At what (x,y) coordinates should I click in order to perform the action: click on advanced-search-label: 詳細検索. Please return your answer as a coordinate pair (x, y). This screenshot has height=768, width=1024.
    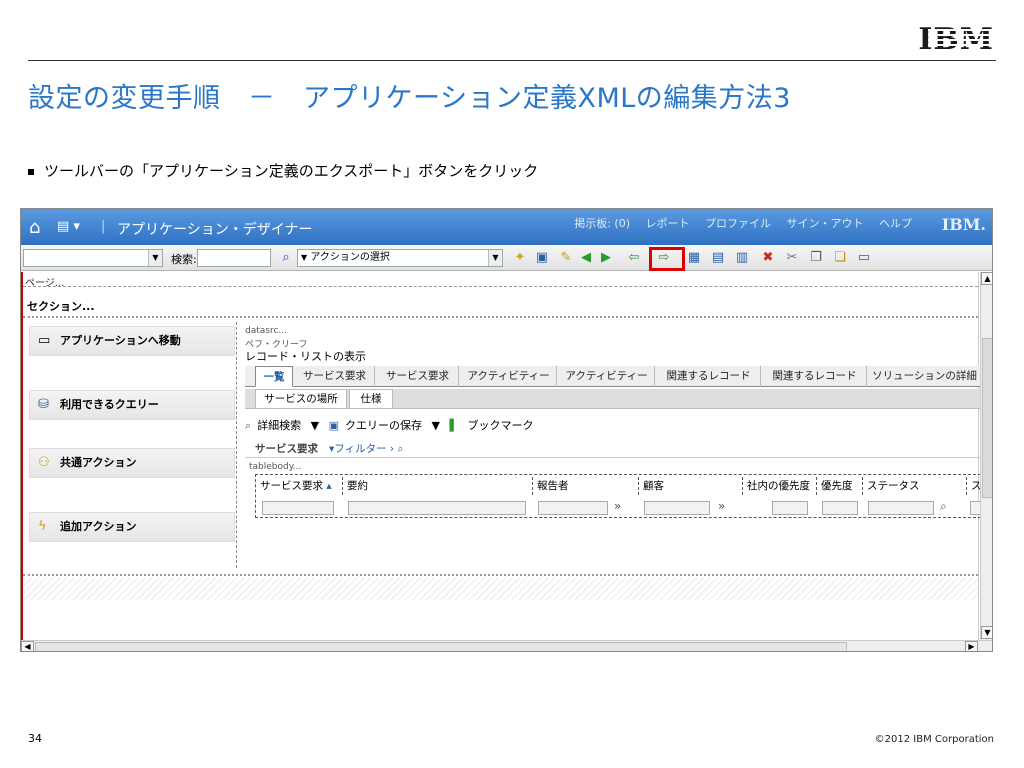
    Looking at the image, I should click on (279, 425).